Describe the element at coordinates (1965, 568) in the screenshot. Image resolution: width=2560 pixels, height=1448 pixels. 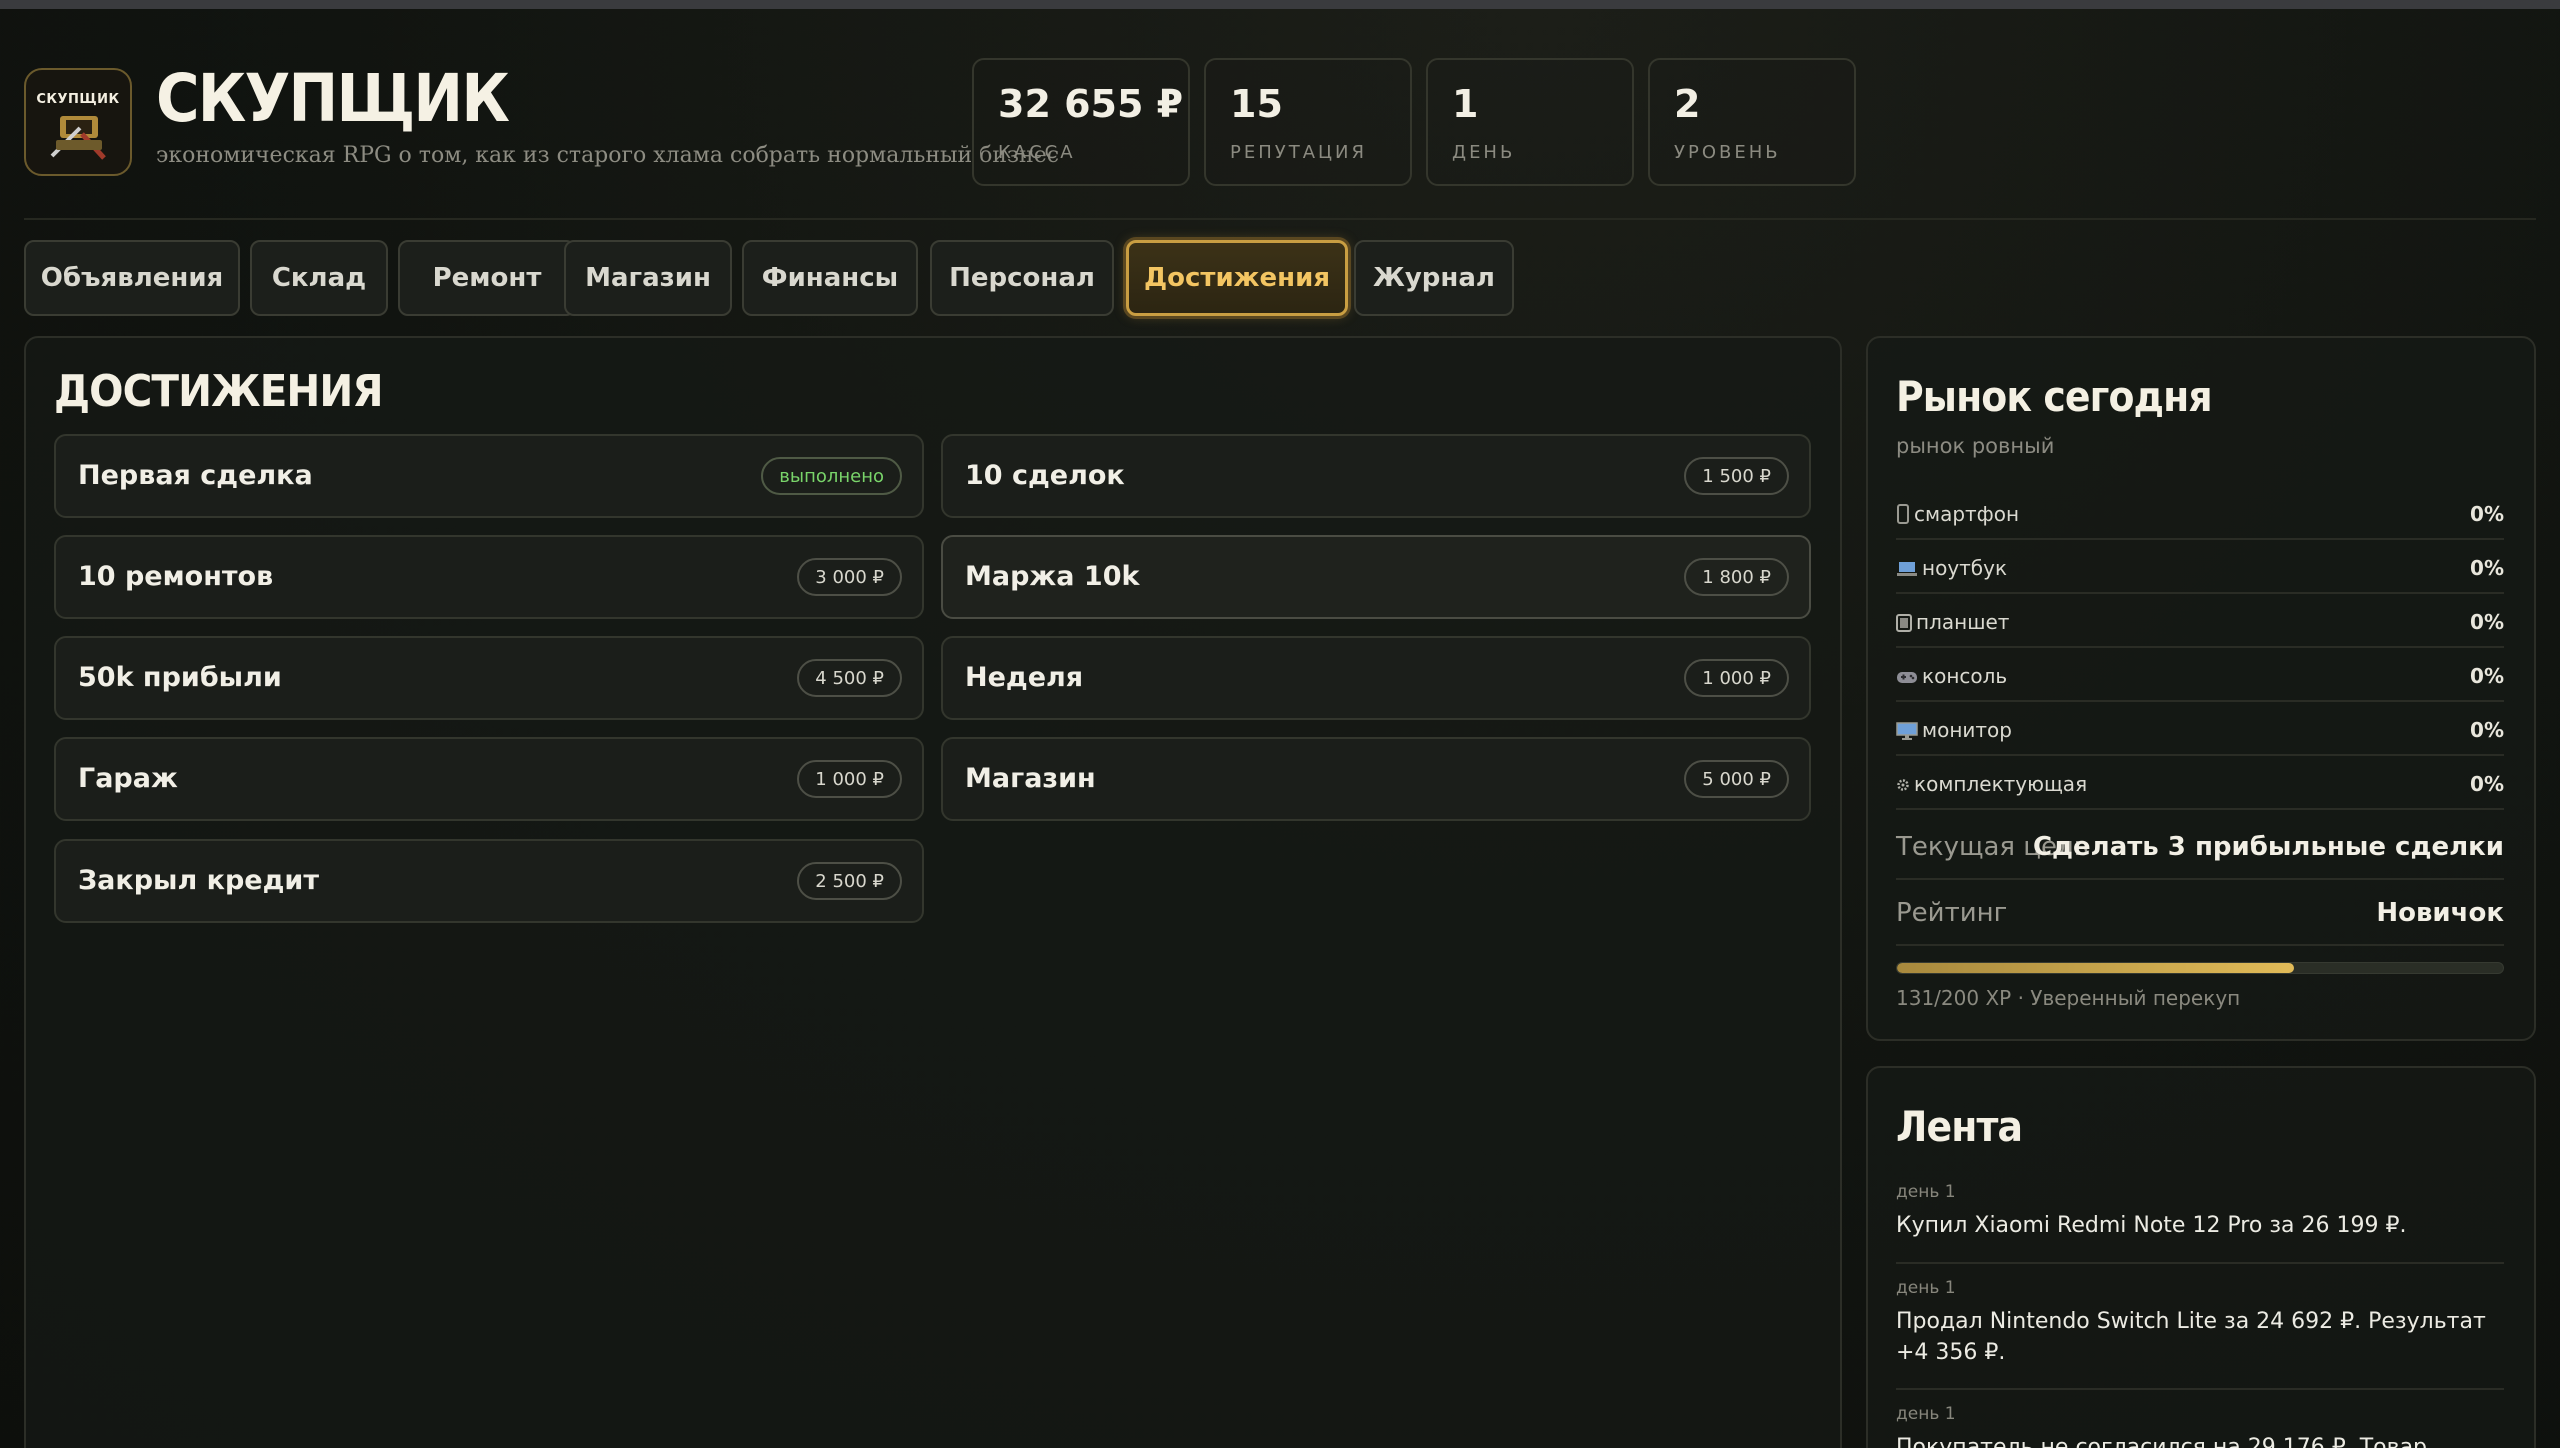
I see `market-row-name: ноутбук` at that location.